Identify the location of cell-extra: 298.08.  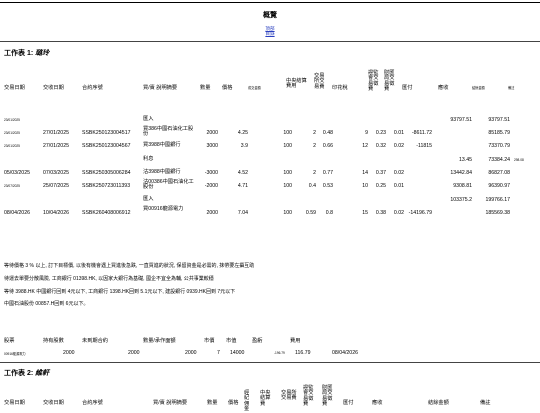
(519, 160).